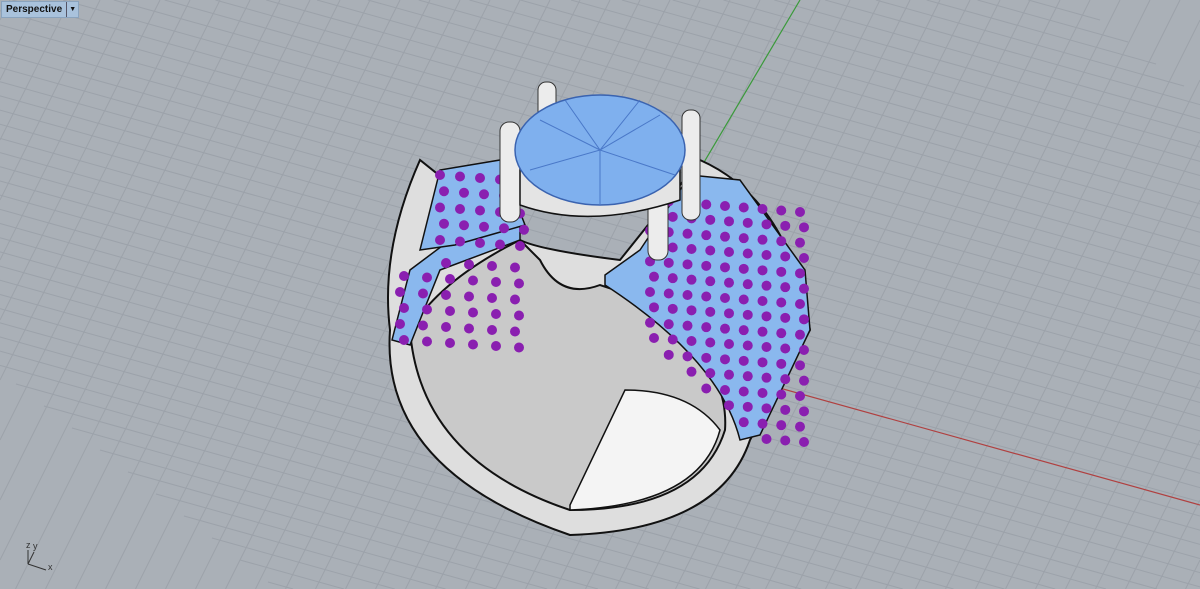 The width and height of the screenshot is (1200, 589). Describe the element at coordinates (72, 9) in the screenshot. I see `triangle-down-icon: ▼` at that location.